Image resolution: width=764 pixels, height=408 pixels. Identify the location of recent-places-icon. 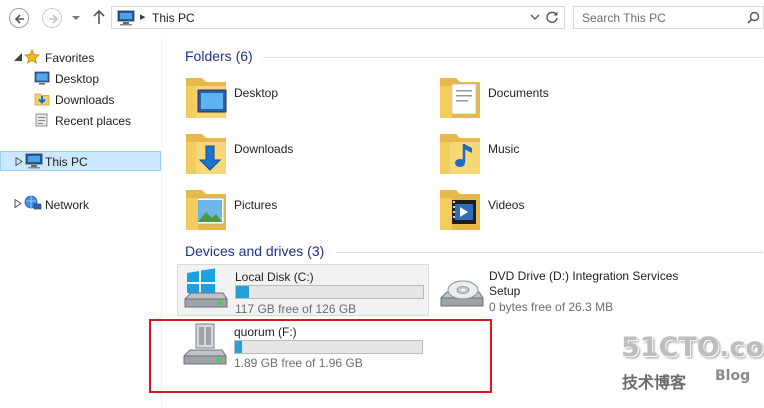
(41, 120).